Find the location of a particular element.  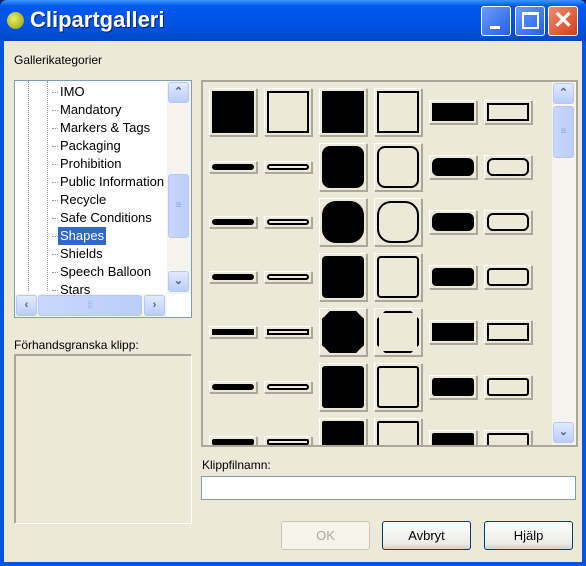

minimize-icon is located at coordinates (495, 27).